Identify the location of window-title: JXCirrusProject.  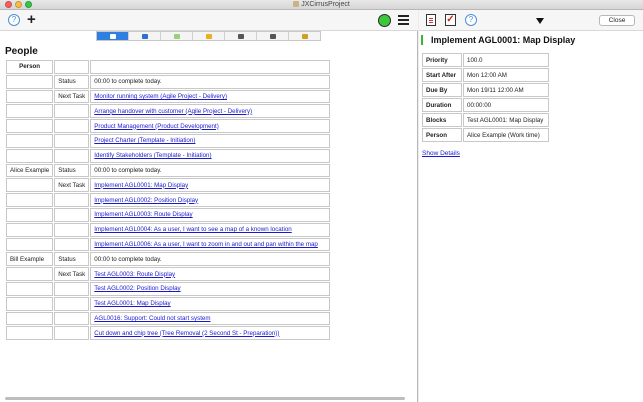
(321, 4).